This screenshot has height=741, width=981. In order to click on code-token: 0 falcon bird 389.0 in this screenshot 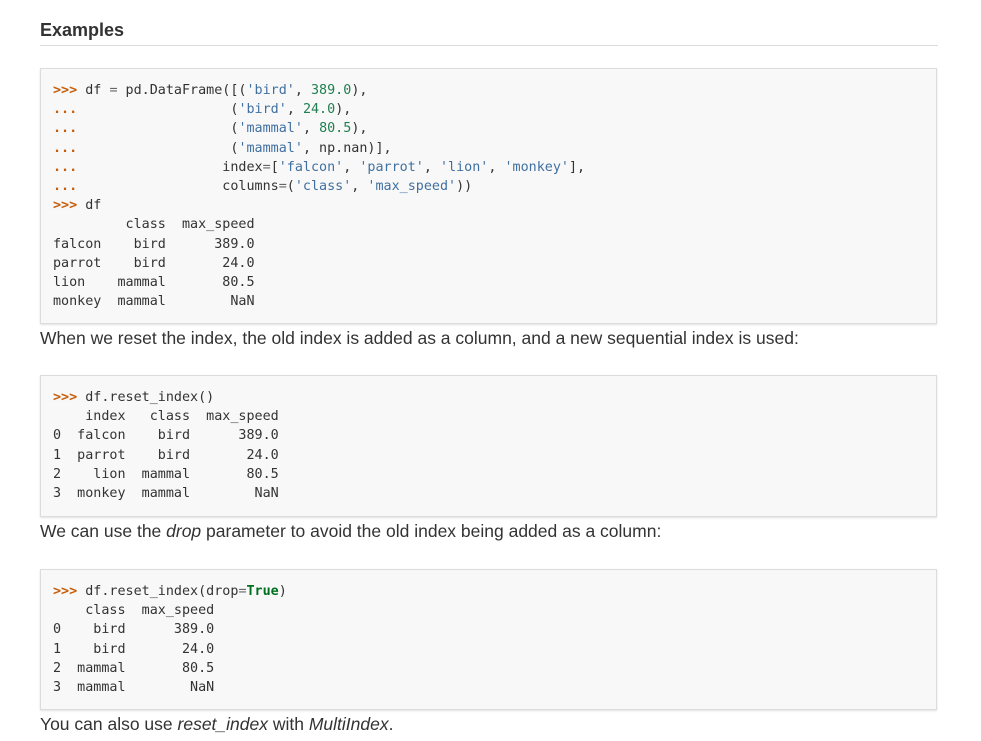, I will do `click(166, 436)`.